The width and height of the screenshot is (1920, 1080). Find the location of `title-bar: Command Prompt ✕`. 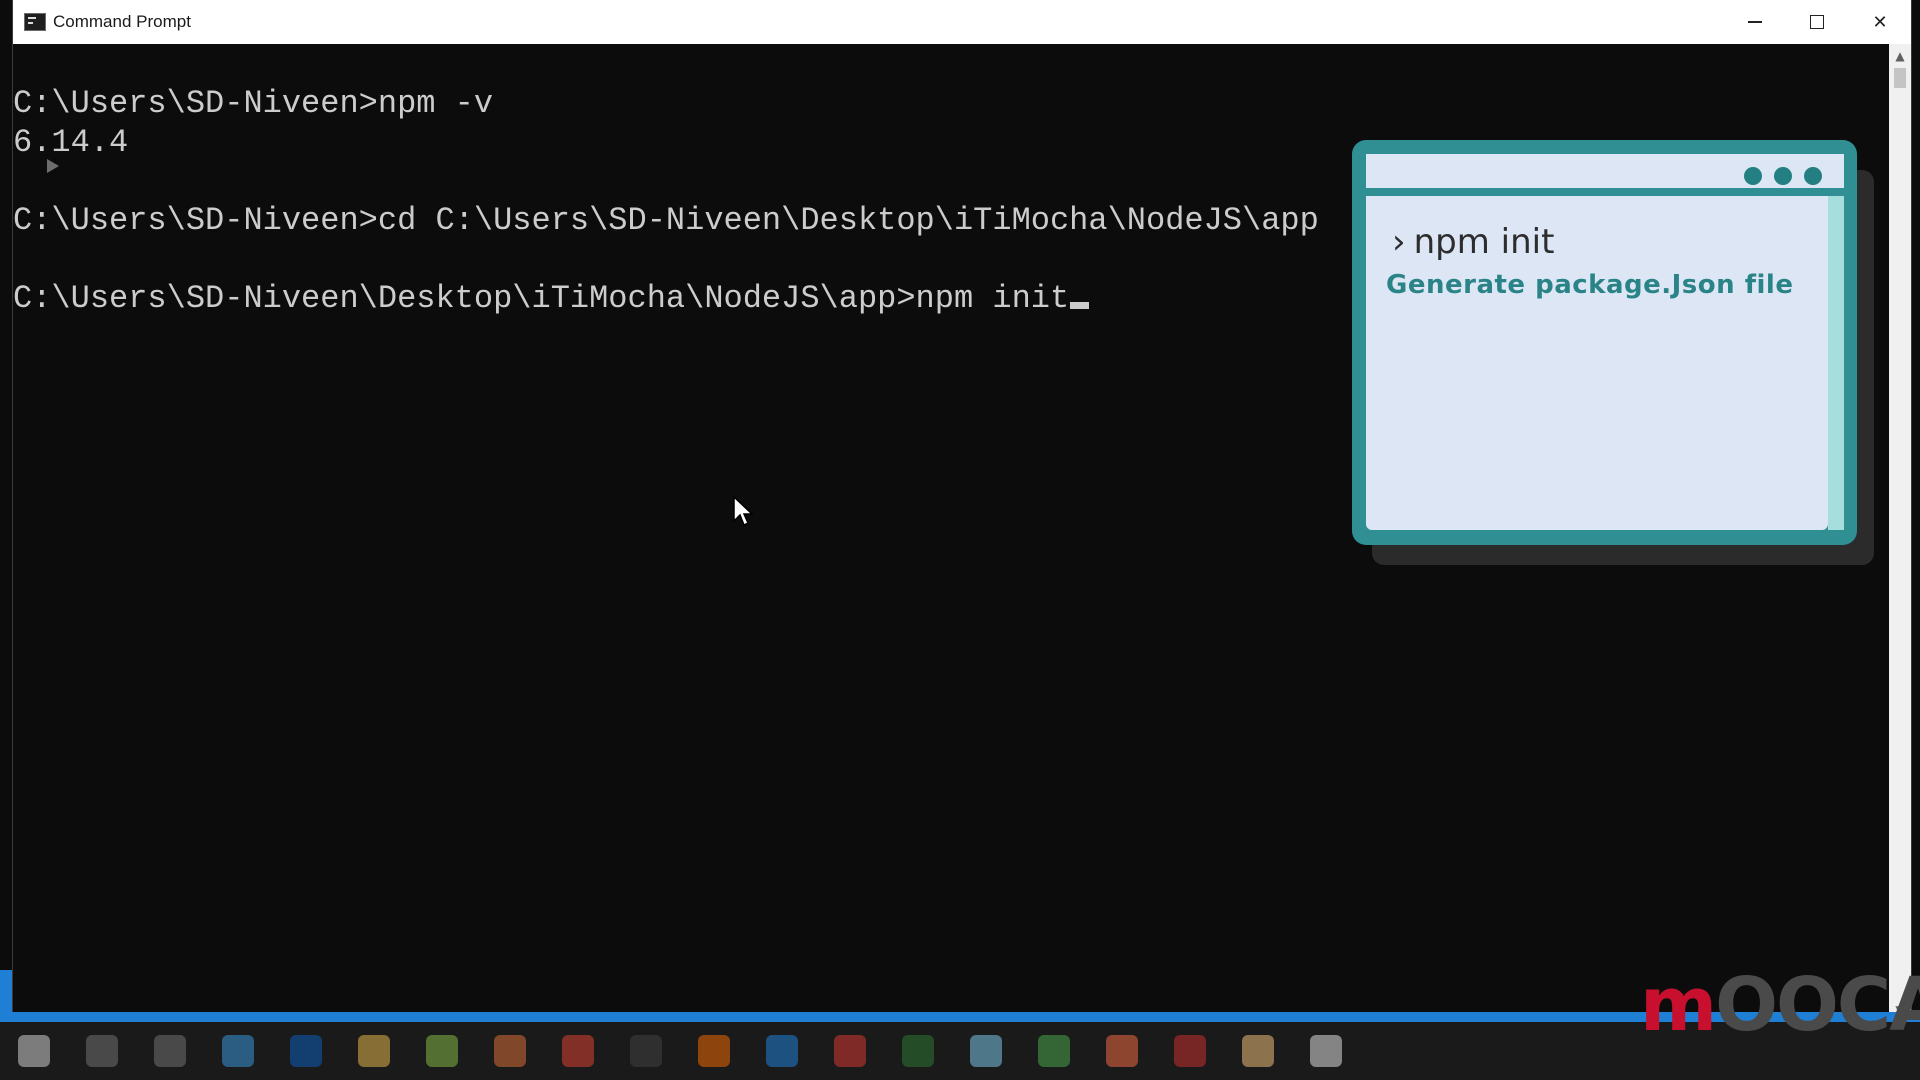

title-bar: Command Prompt ✕ is located at coordinates (962, 22).